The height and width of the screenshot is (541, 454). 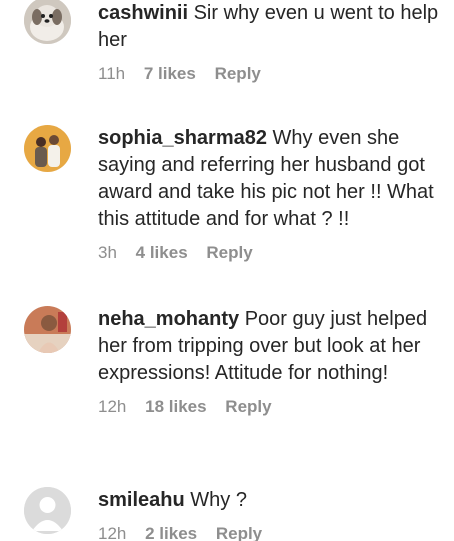 What do you see at coordinates (162, 253) in the screenshot?
I see `comment-likes: 4 likes` at bounding box center [162, 253].